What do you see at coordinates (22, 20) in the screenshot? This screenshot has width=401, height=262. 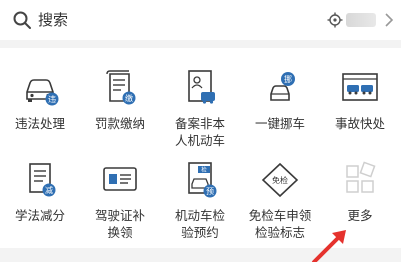 I see `search-icon` at bounding box center [22, 20].